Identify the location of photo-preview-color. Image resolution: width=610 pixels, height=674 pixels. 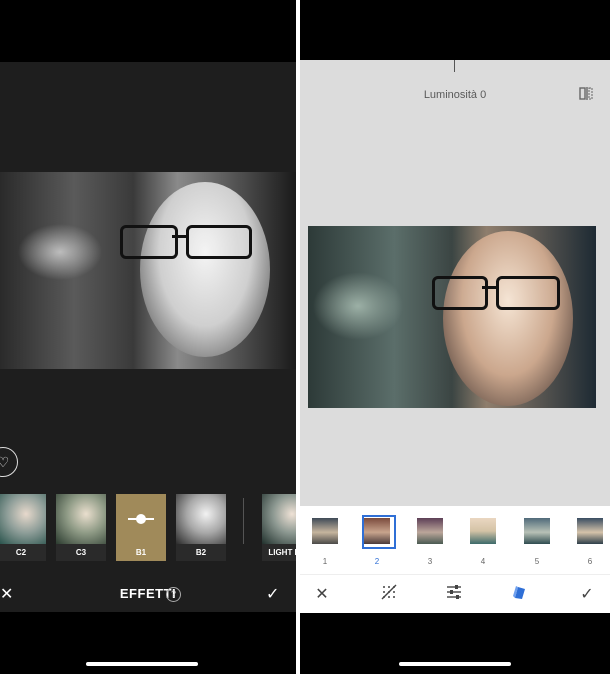
(452, 317).